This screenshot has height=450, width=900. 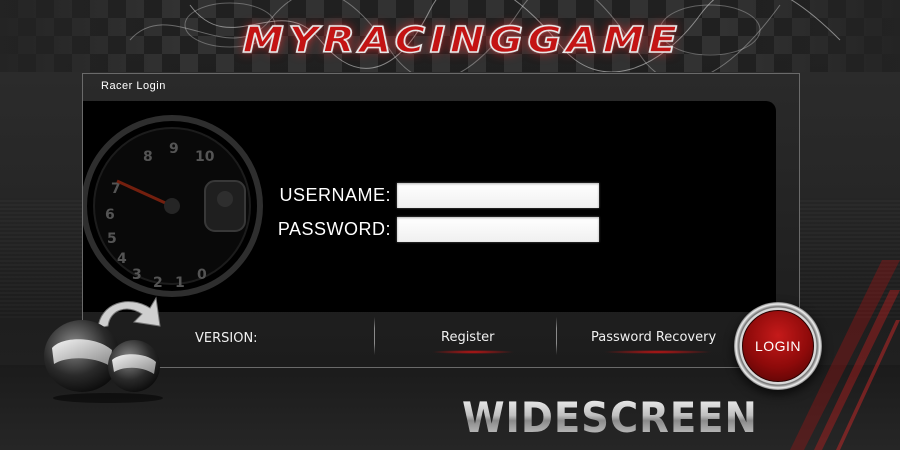 I want to click on game-logo: MYRACINGGAME, so click(x=462, y=40).